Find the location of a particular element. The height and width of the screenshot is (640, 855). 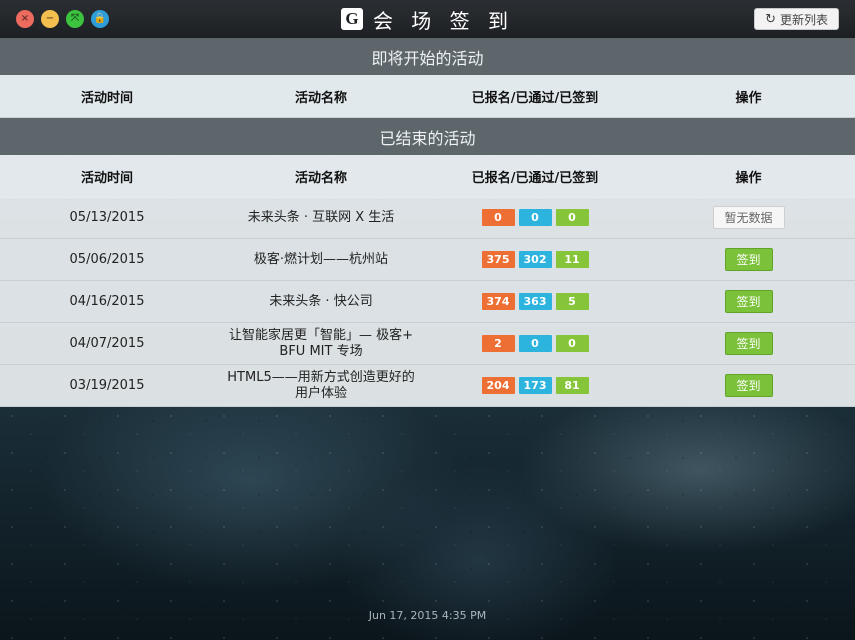

checked-in-count-badge: 81 is located at coordinates (572, 385).